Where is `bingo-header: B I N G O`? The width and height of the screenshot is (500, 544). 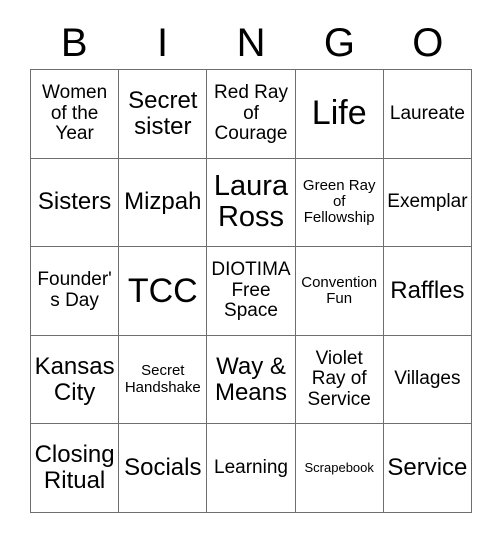
bingo-header: B I N G O is located at coordinates (251, 43).